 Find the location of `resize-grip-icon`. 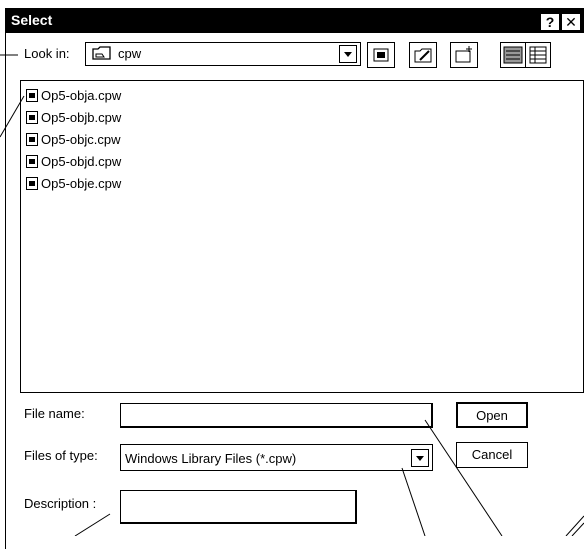

resize-grip-icon is located at coordinates (577, 529).